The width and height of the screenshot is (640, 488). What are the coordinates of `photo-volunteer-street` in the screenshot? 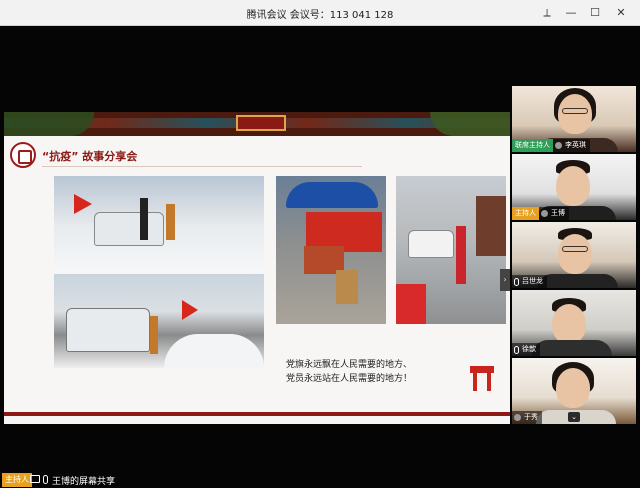 It's located at (451, 250).